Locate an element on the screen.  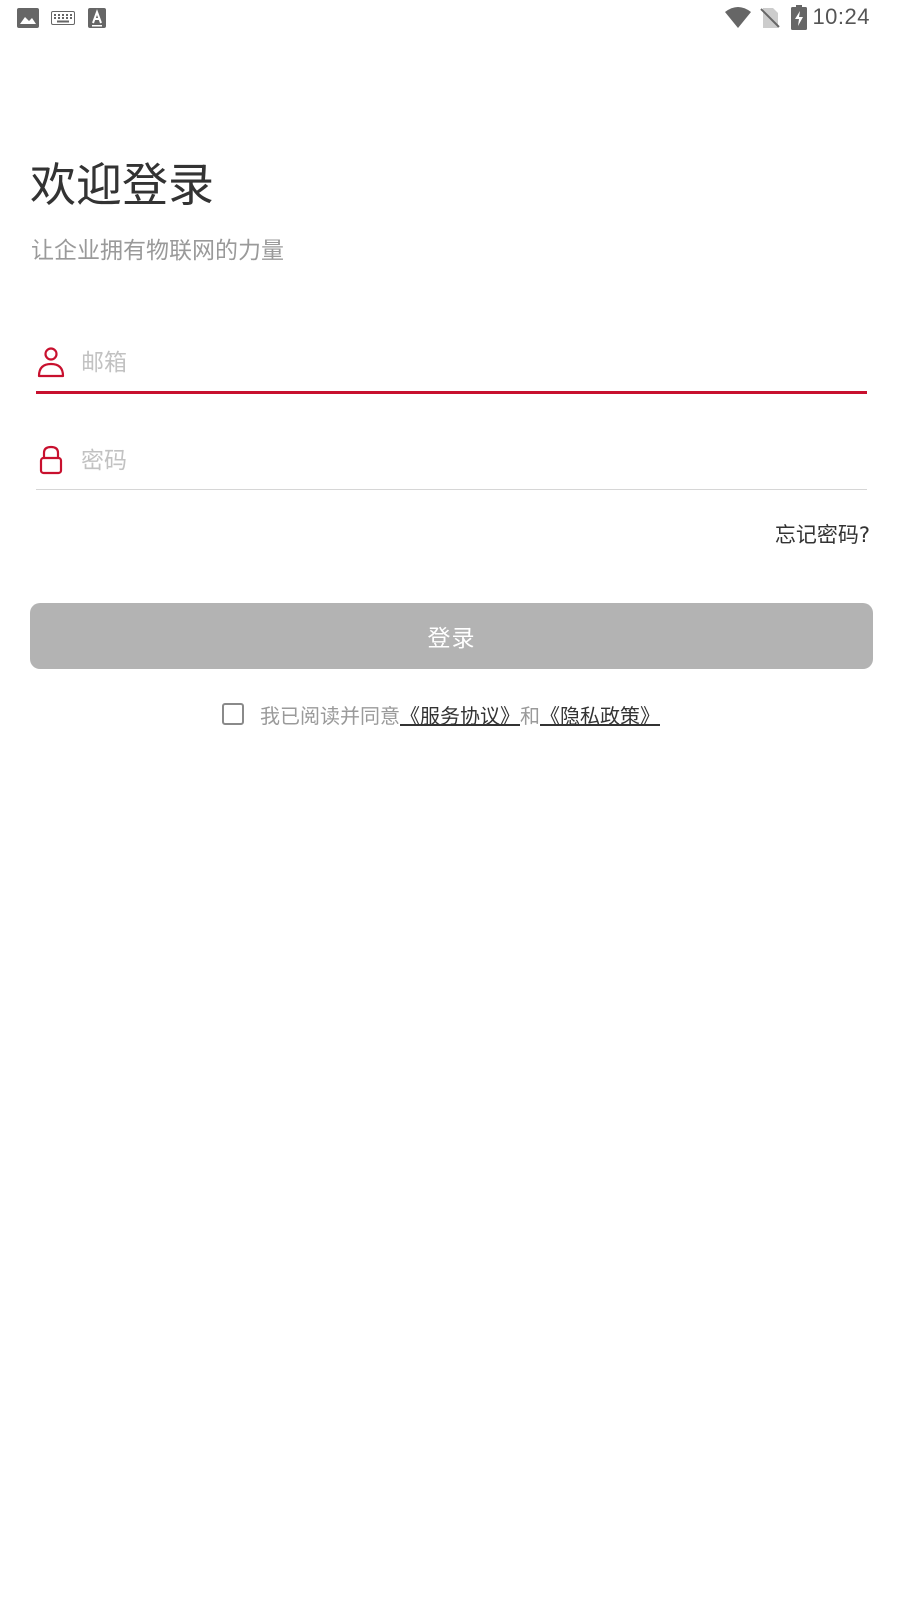
email-field is located at coordinates (451, 366).